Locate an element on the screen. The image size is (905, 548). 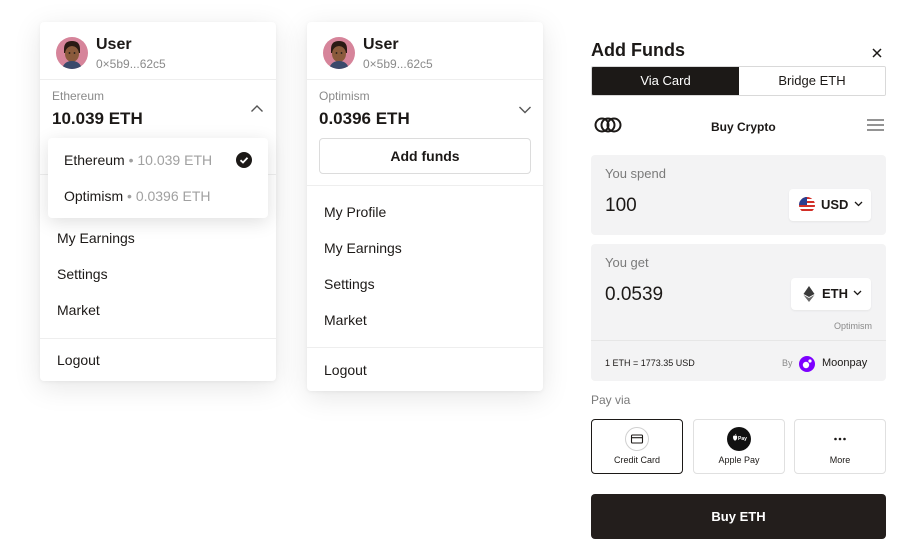
network-option-balance: 10.039 ETH is located at coordinates (175, 160).